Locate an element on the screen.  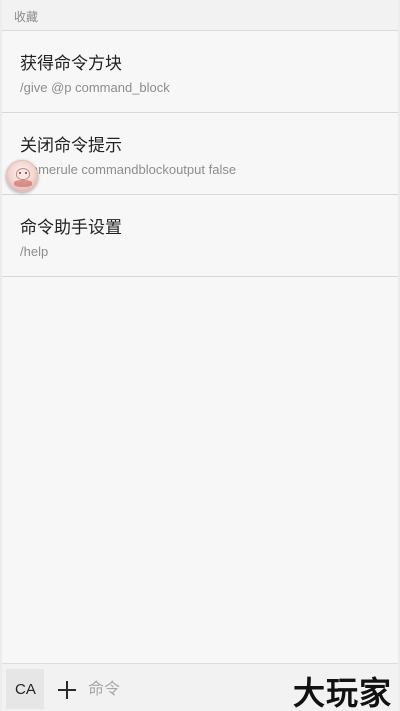
floating-avatar-icon is located at coordinates (22, 176).